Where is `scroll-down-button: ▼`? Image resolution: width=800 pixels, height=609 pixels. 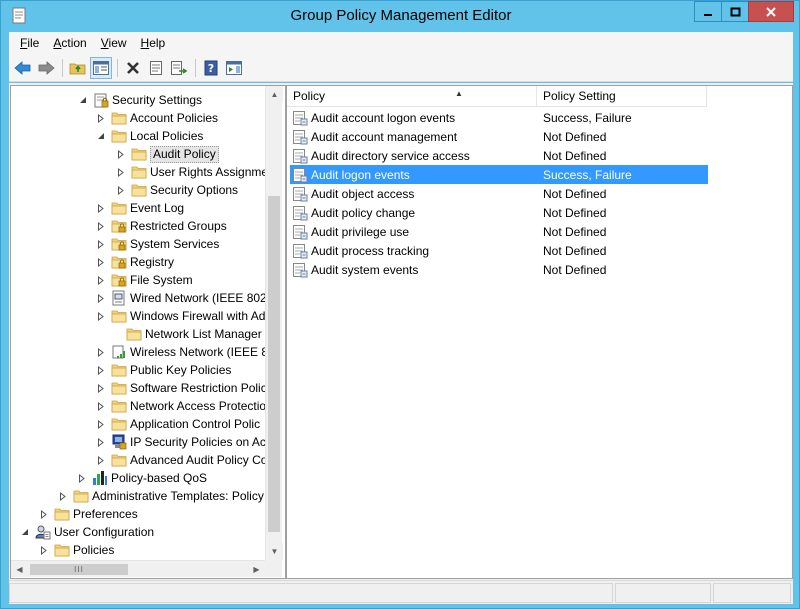 scroll-down-button: ▼ is located at coordinates (274, 551).